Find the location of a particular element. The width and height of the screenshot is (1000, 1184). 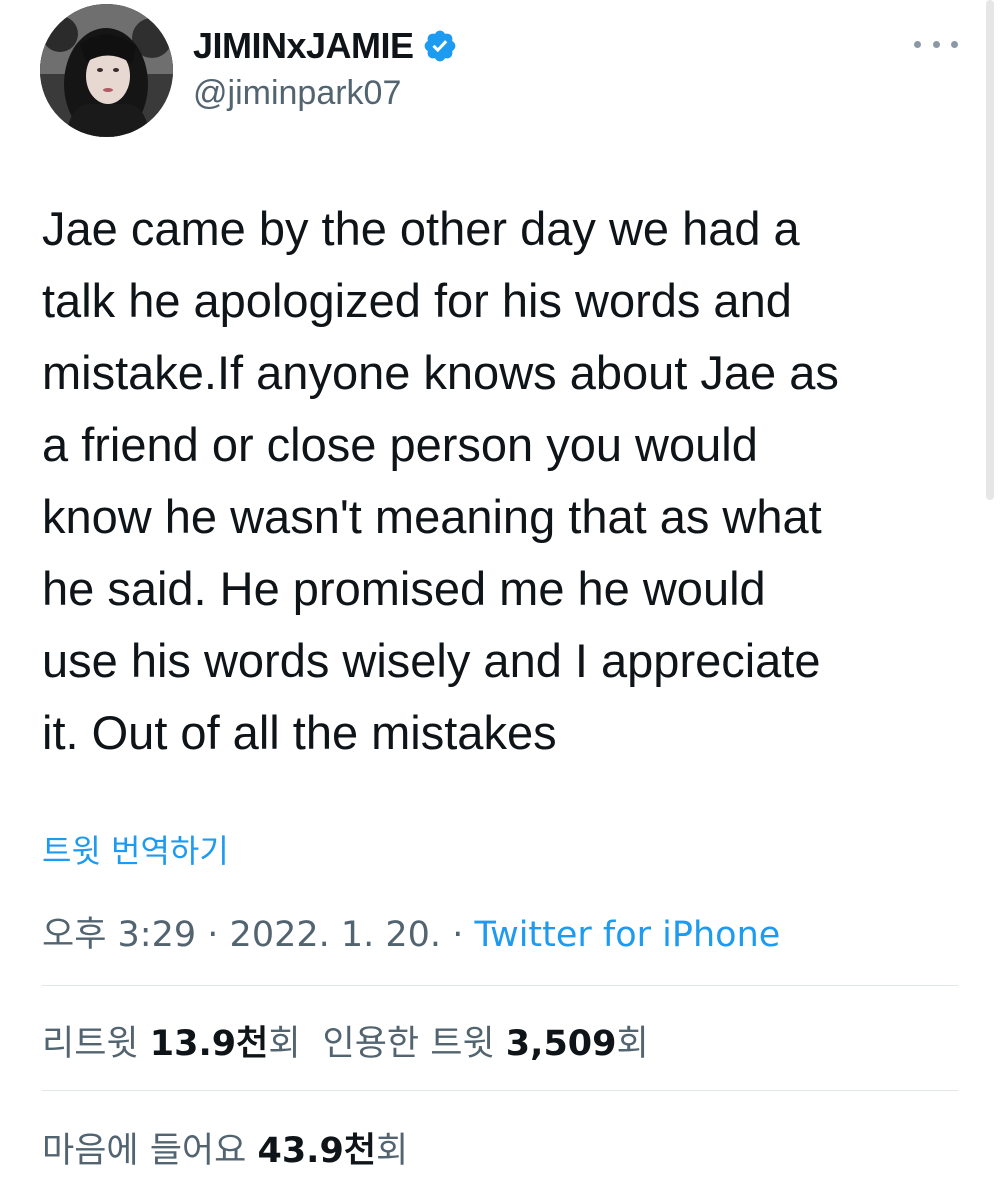

verified-badge-icon is located at coordinates (440, 46).